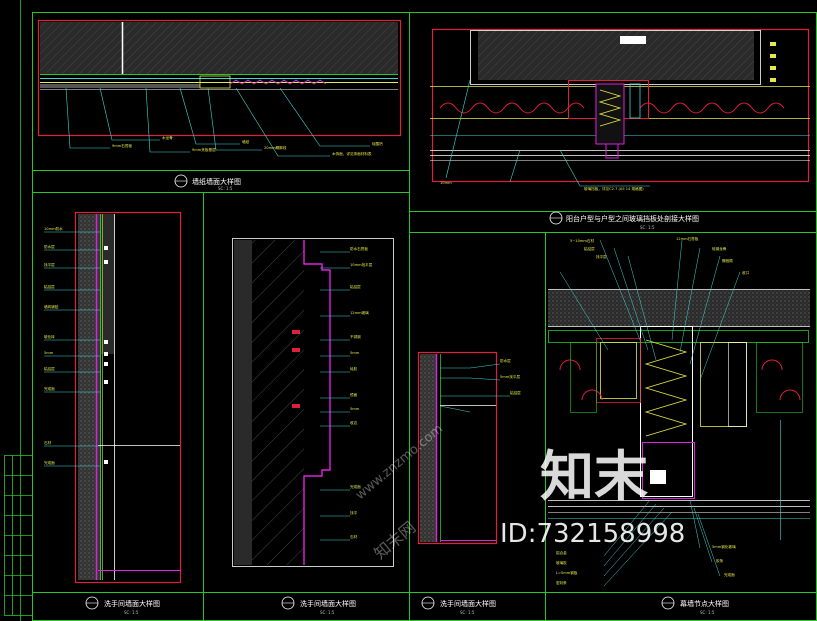 The width and height of the screenshot is (817, 621). I want to click on detail-washroom-wall-c: 防水层 5mm找平层 粘结层, so click(469, 448).